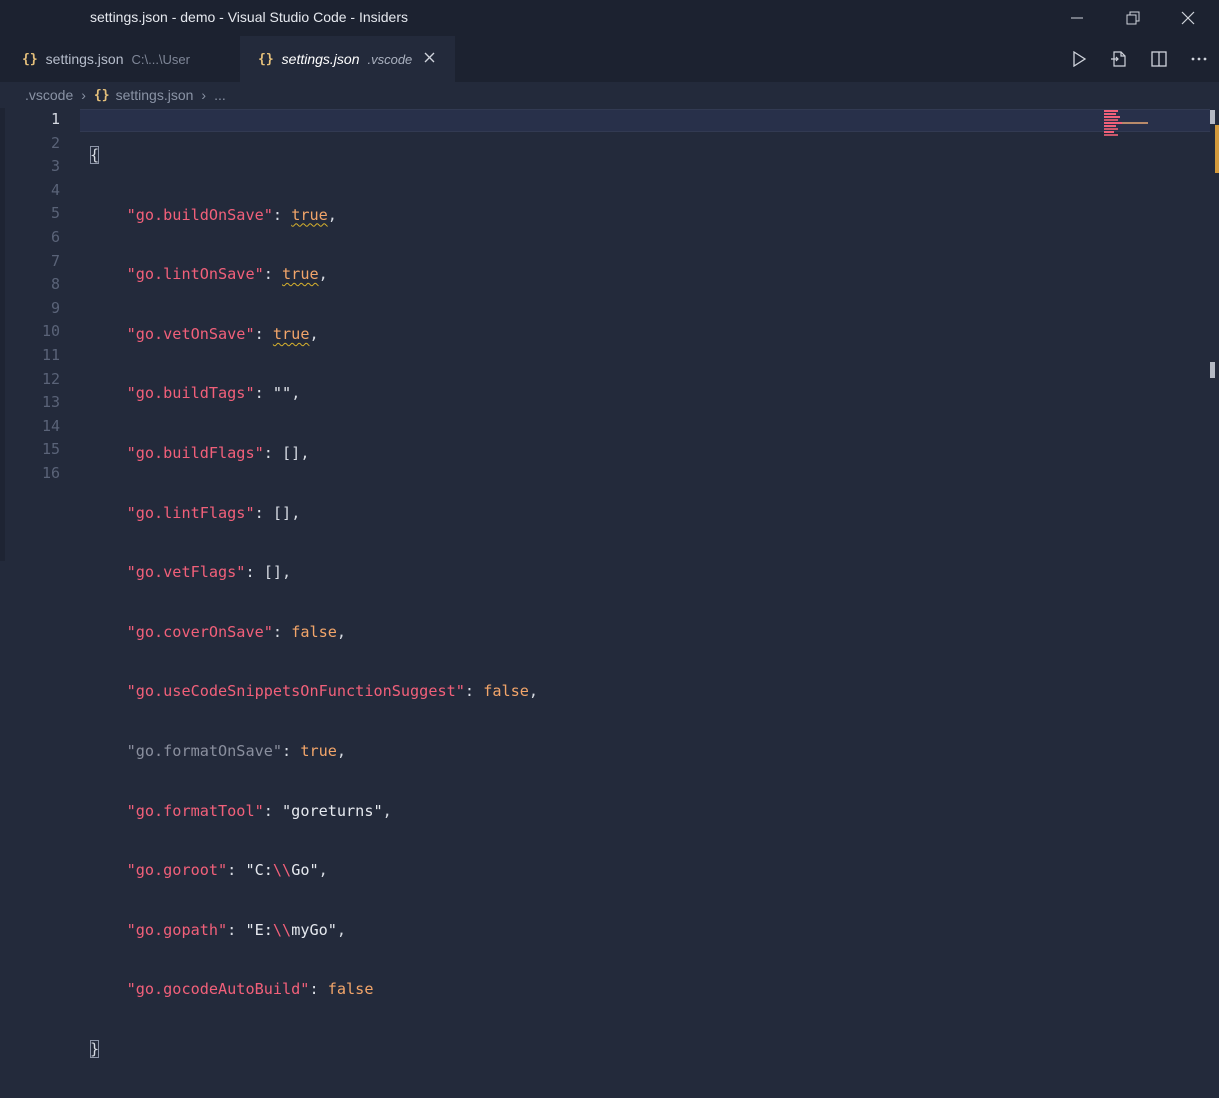  What do you see at coordinates (55, 189) in the screenshot?
I see `line-number: 4` at bounding box center [55, 189].